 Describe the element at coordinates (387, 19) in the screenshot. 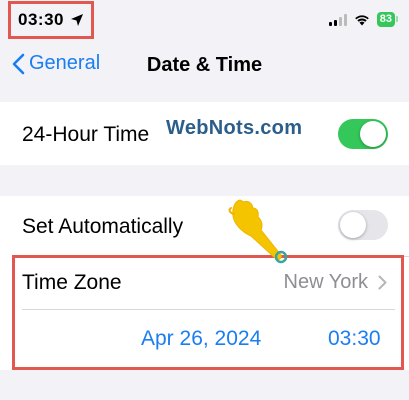

I see `battery-icon: 83` at that location.